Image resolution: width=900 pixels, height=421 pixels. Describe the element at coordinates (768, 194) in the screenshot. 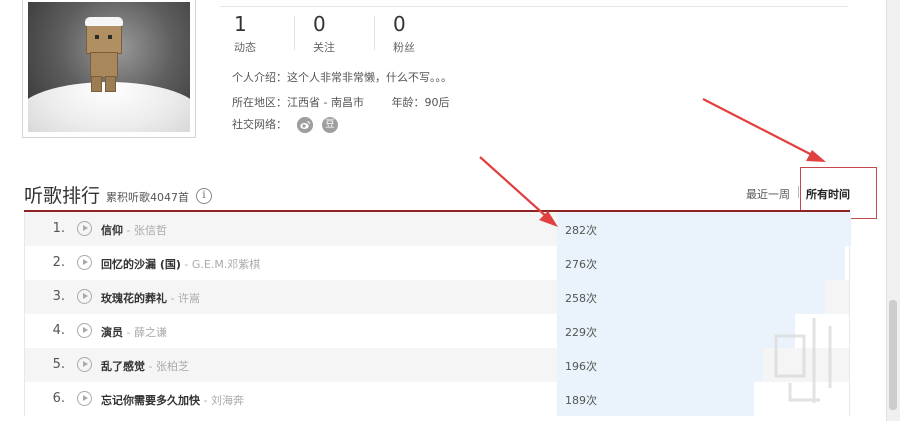

I see `tab-last-week: 最近一周` at that location.